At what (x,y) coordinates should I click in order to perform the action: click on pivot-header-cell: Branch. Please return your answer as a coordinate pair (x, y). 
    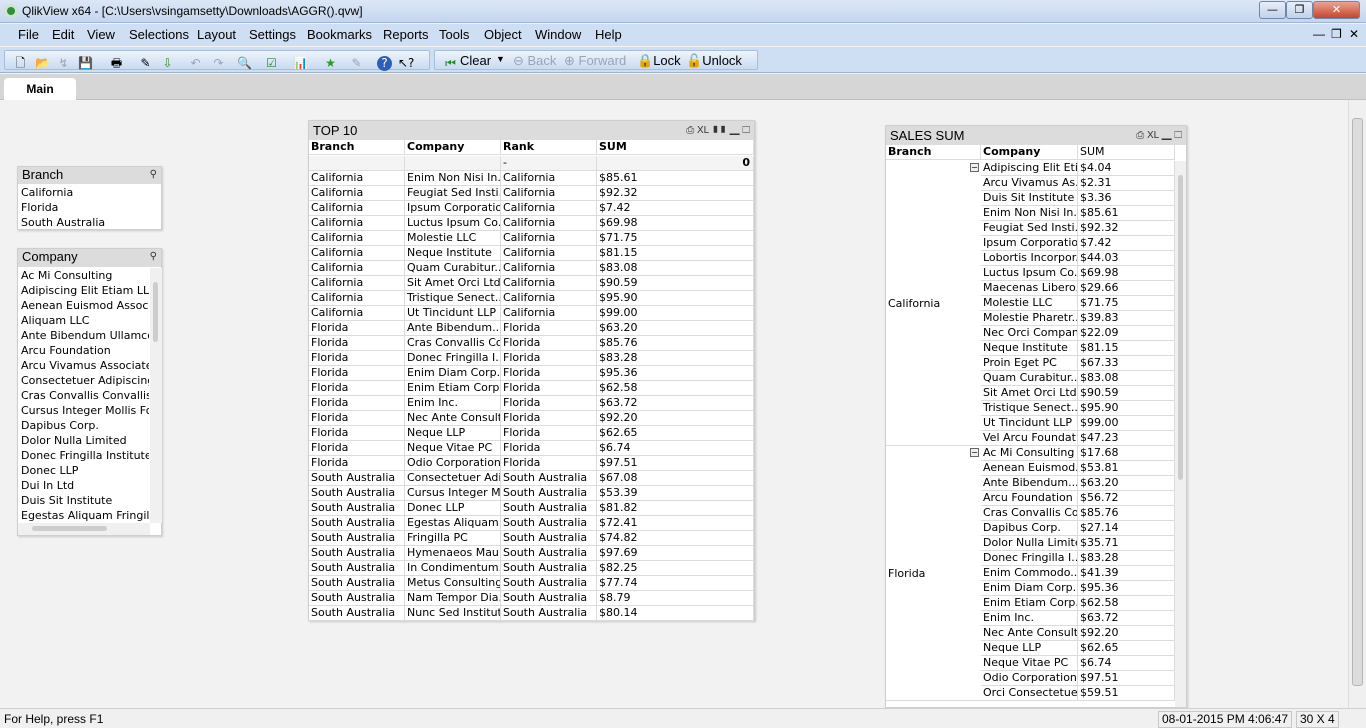
    Looking at the image, I should click on (933, 152).